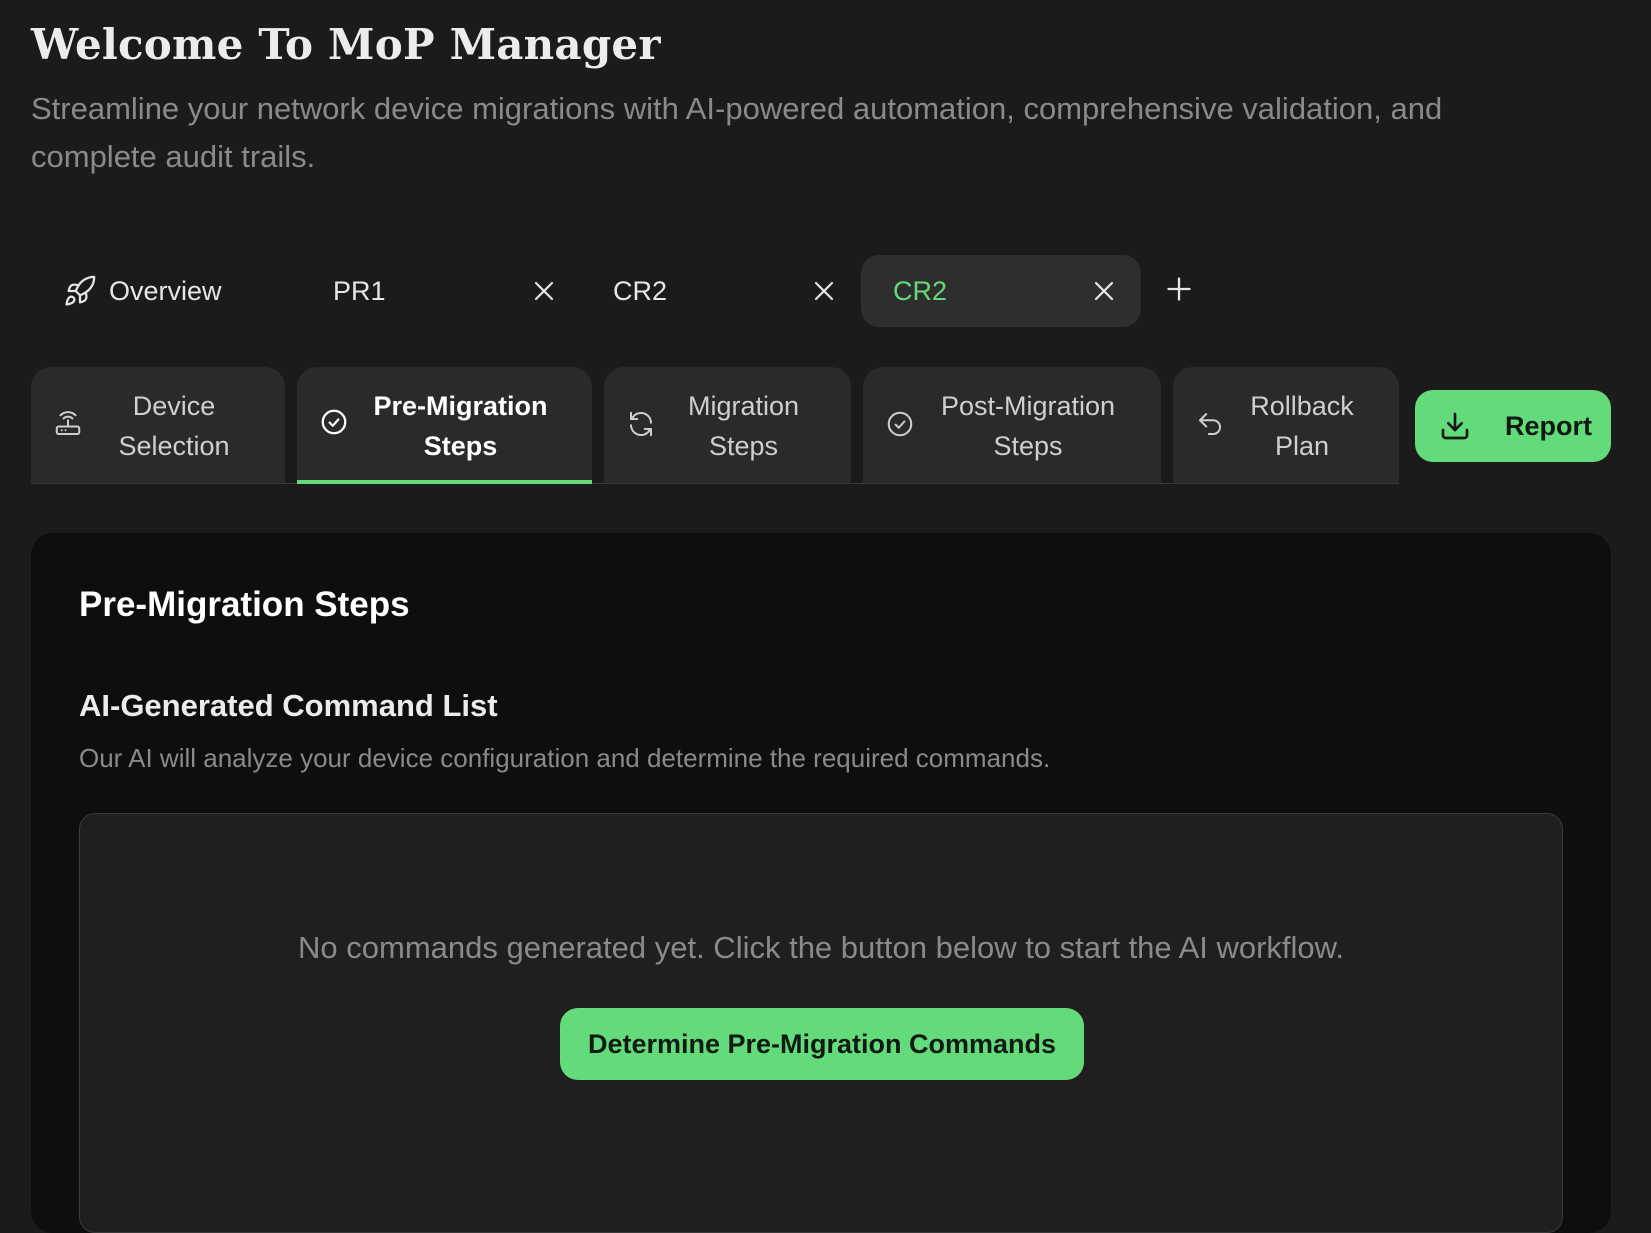 The width and height of the screenshot is (1651, 1233). I want to click on rocket-icon, so click(80, 291).